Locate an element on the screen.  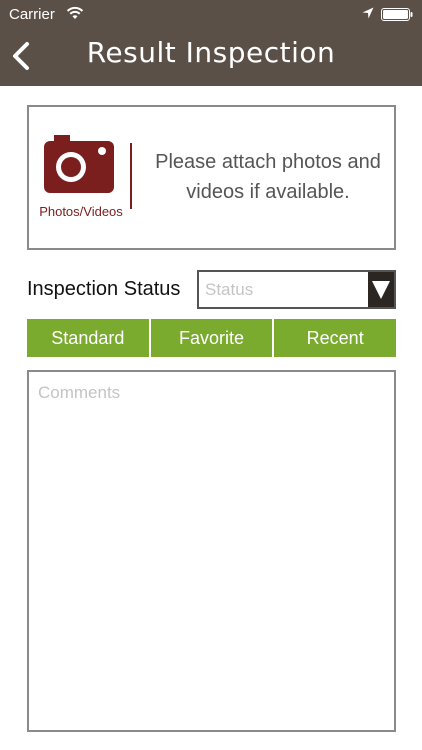
status-dropdown: Status is located at coordinates (296, 289).